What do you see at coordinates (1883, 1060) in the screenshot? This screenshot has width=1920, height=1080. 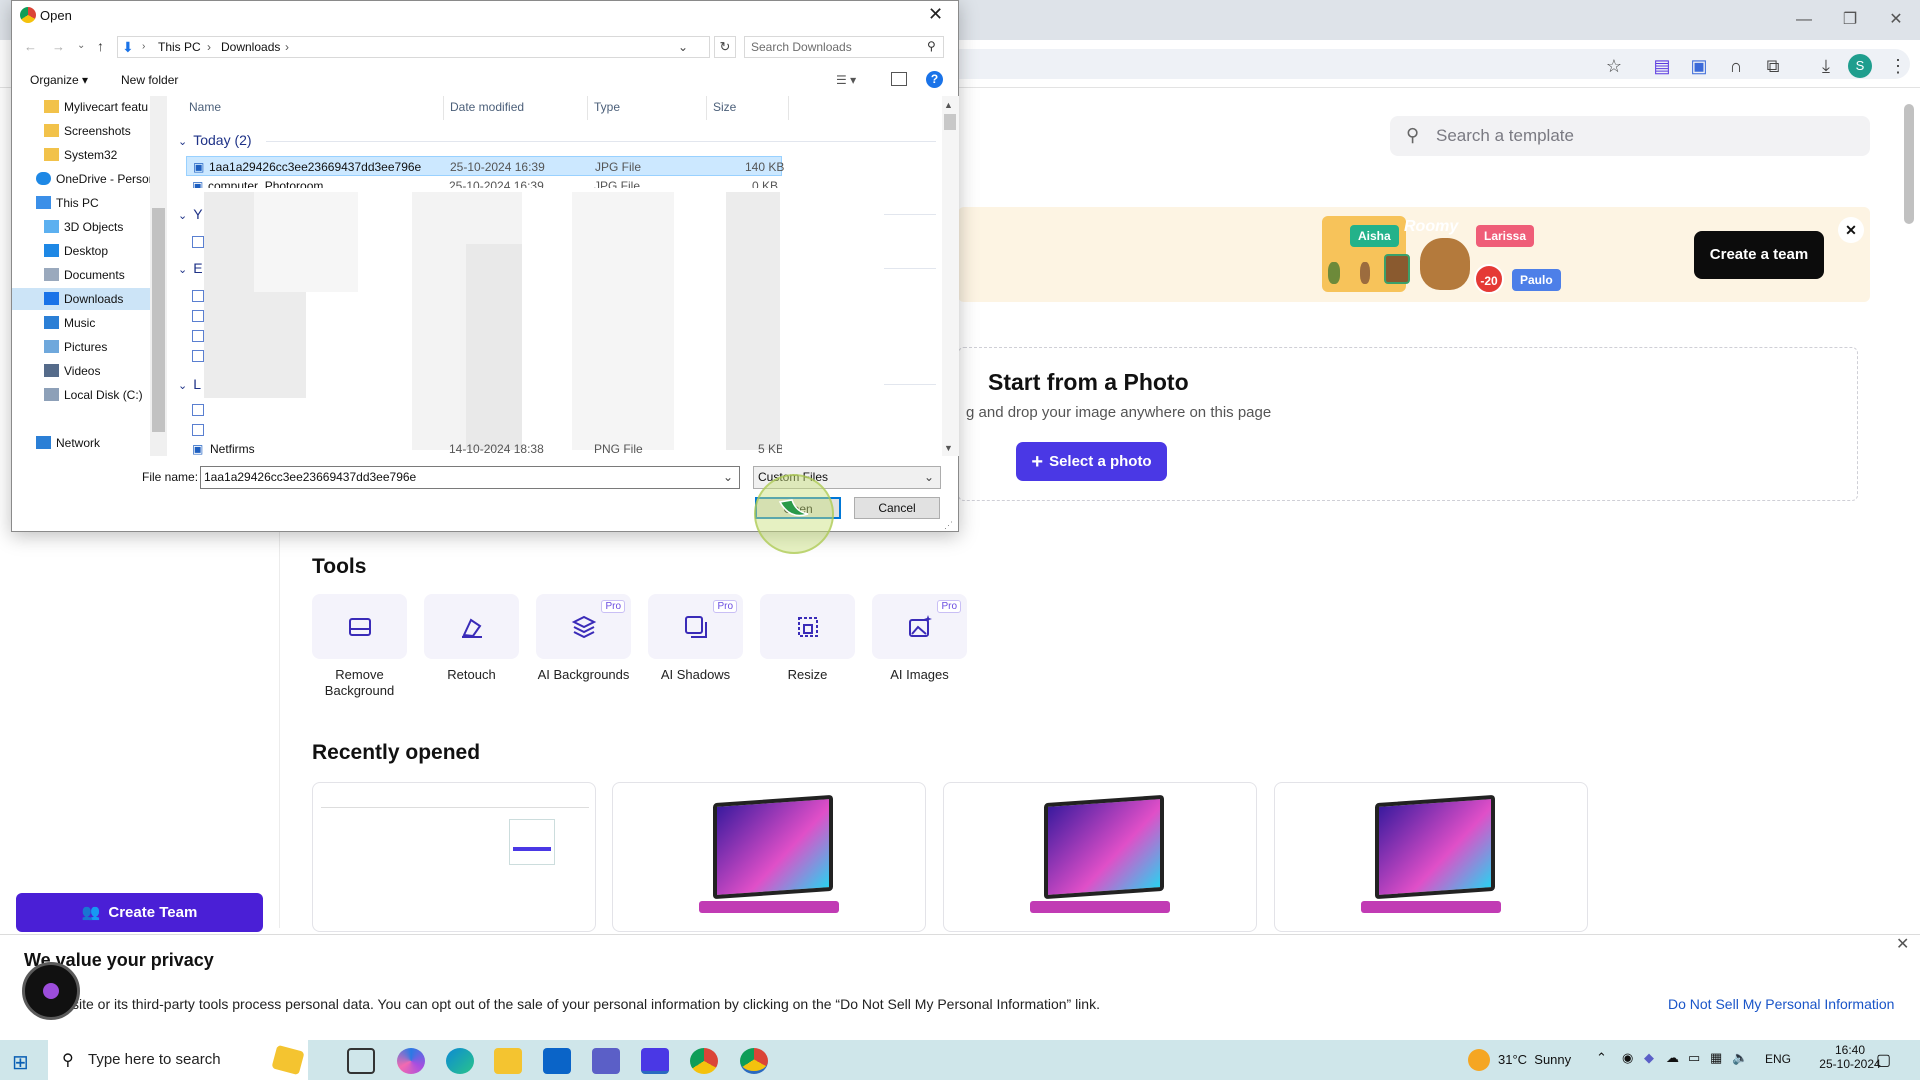 I see `notification-icon: ▢` at bounding box center [1883, 1060].